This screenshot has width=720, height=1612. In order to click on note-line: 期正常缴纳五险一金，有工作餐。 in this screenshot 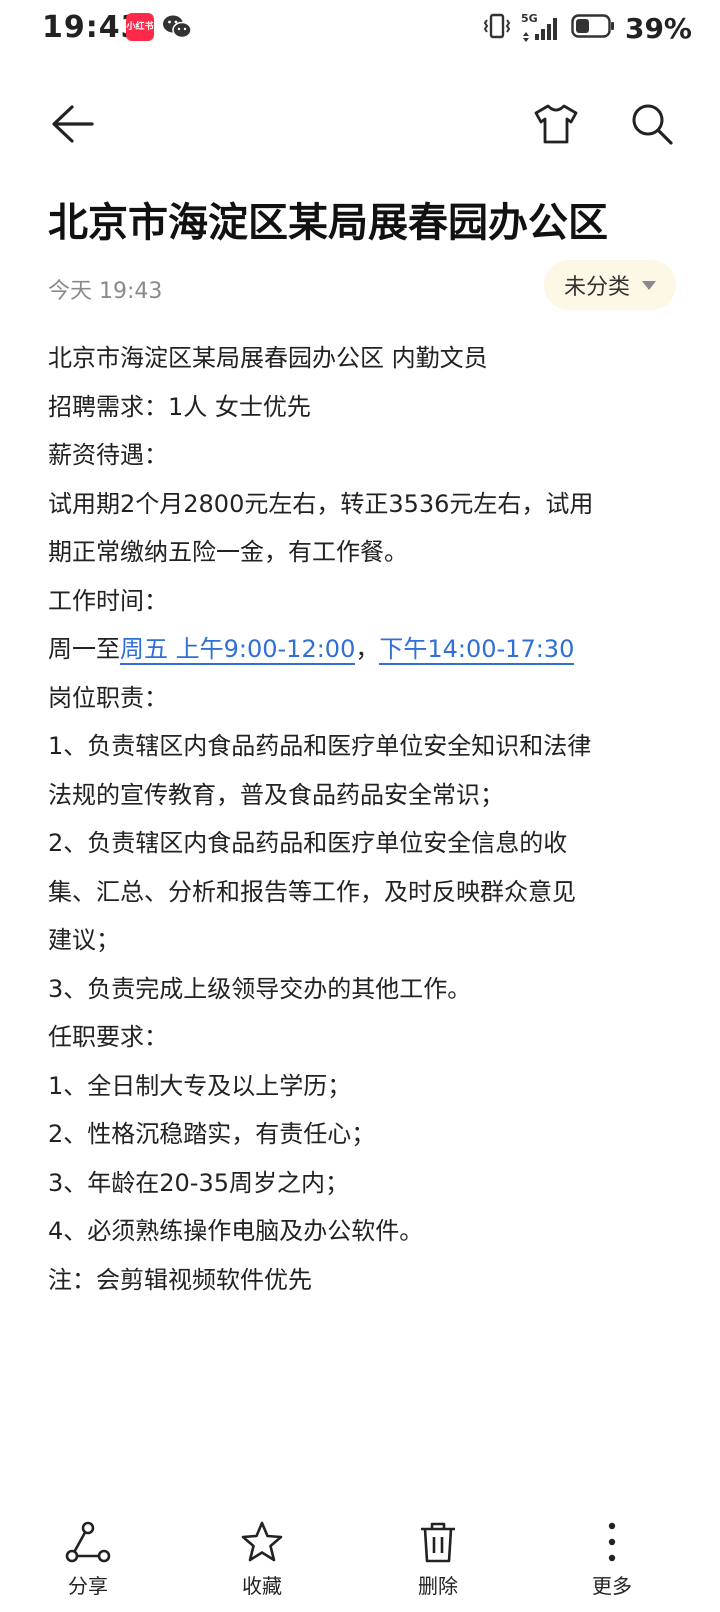, I will do `click(228, 552)`.